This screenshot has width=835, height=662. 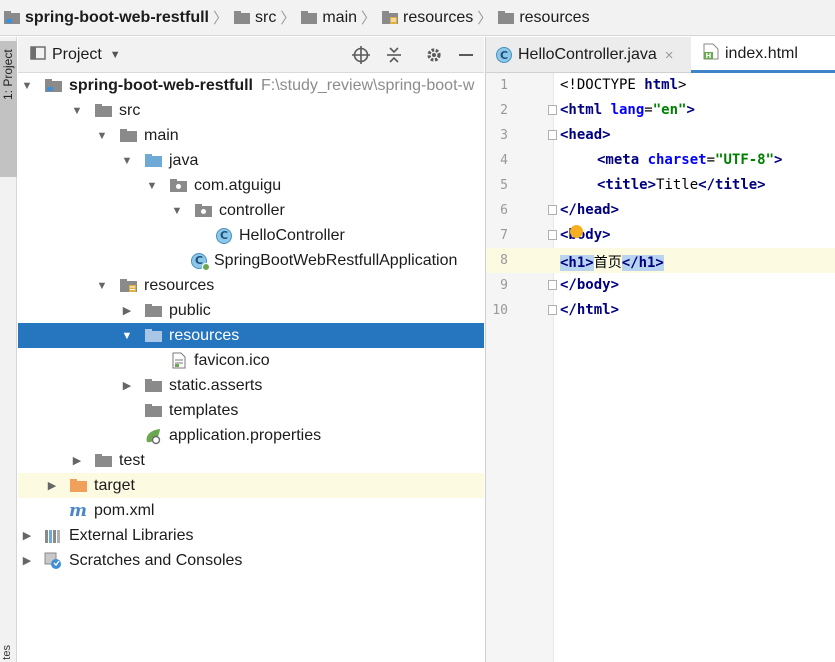 I want to click on breadcrumb-label: spring-boot-web-restfull, so click(x=117, y=17).